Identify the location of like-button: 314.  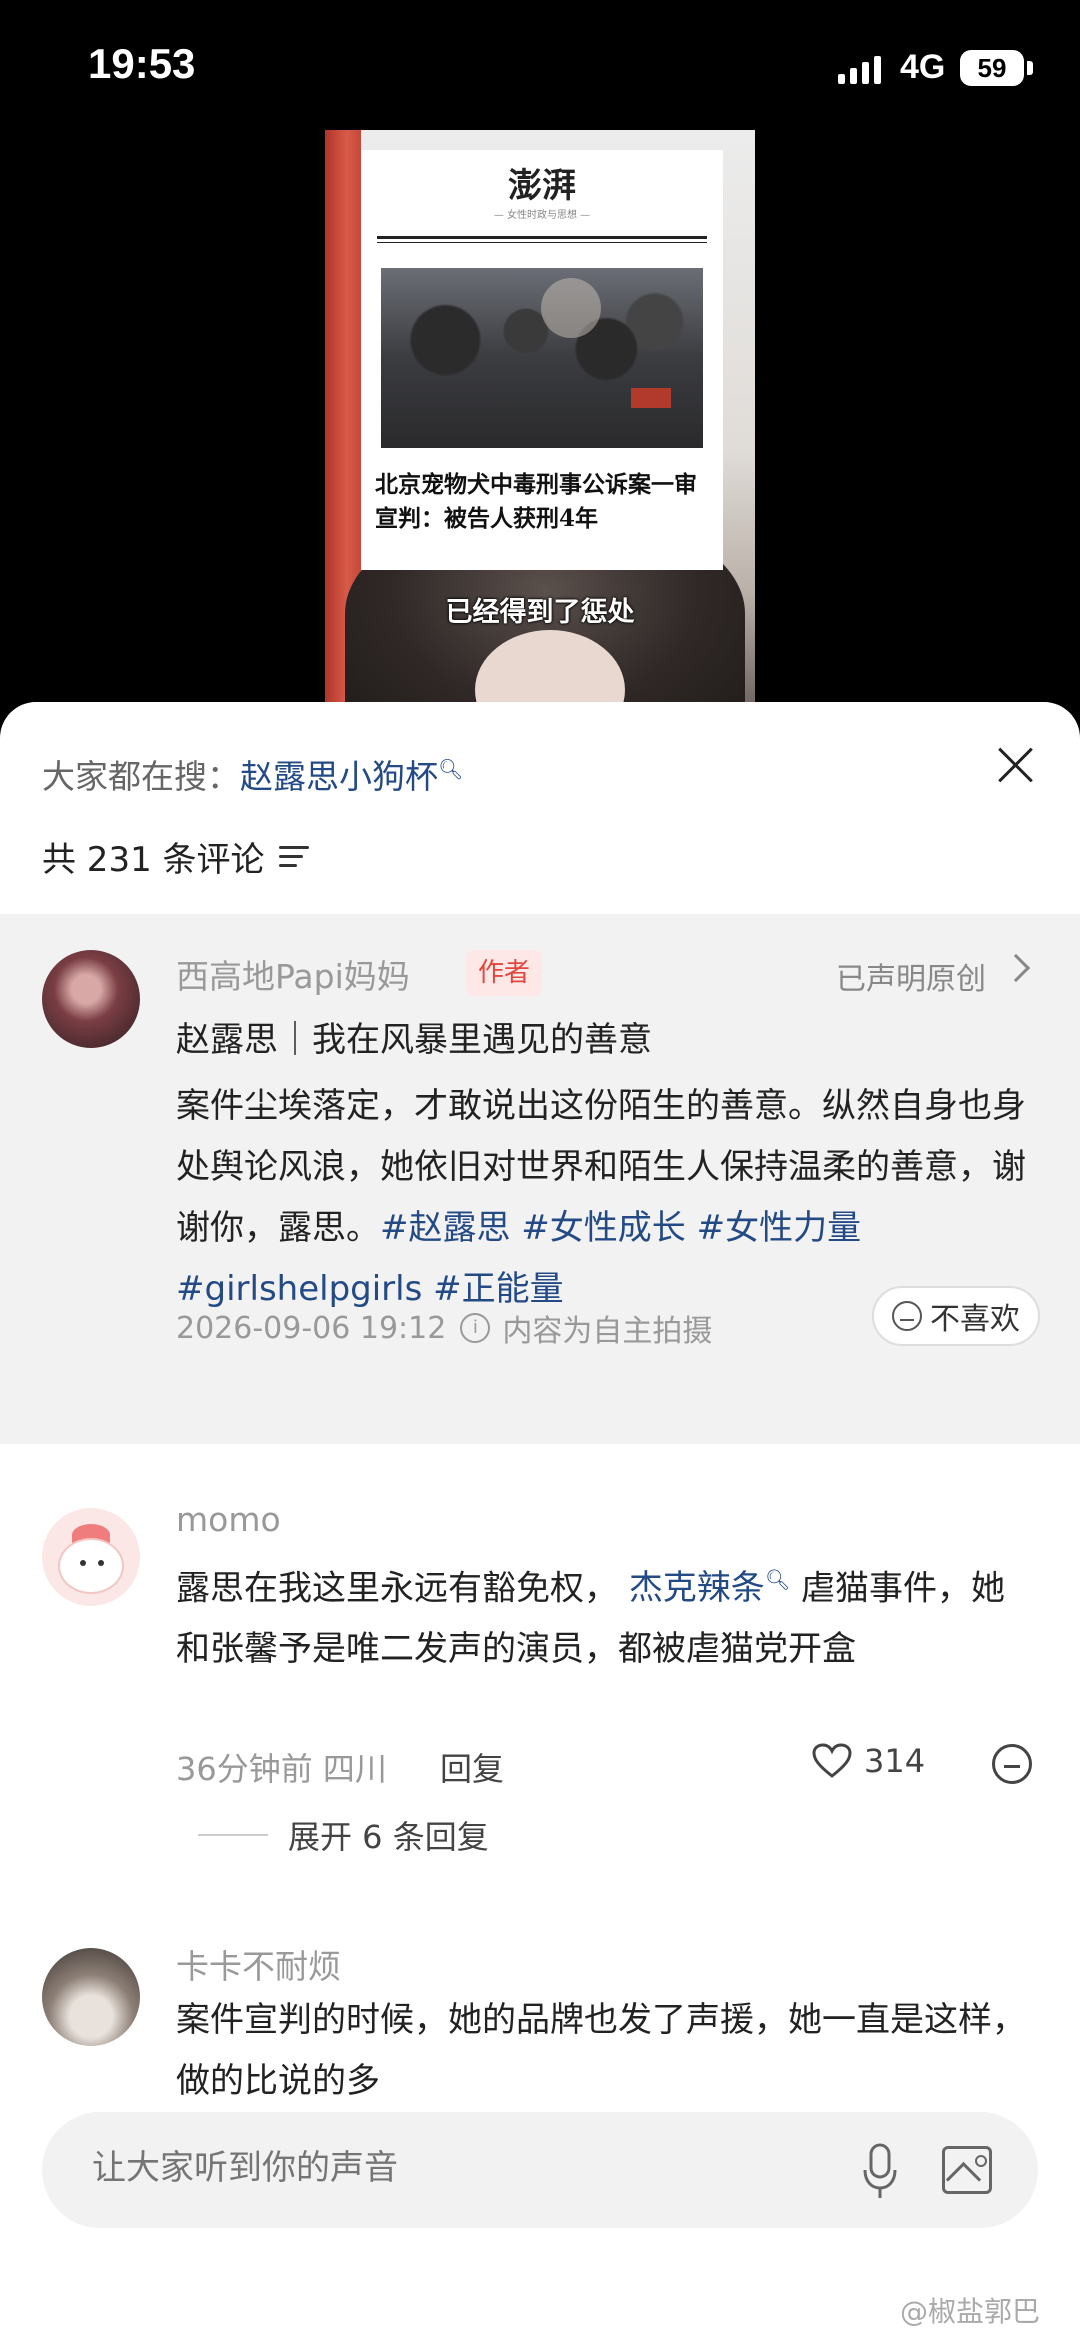
(868, 1761).